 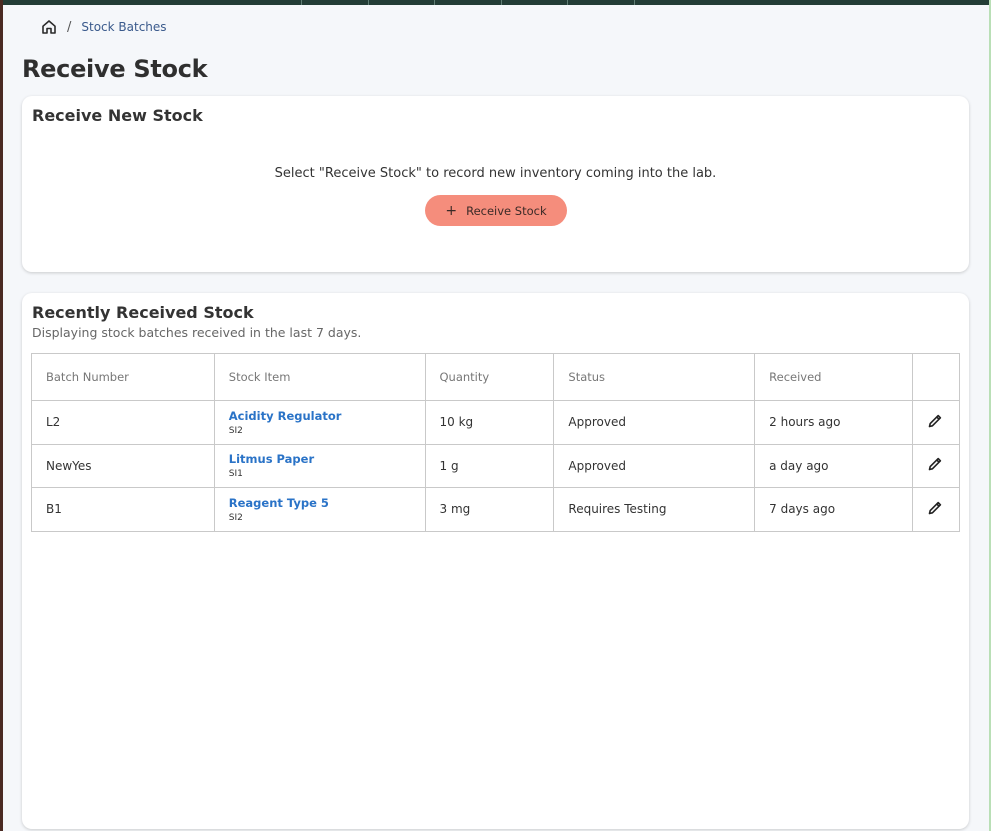 I want to click on column-header-actions, so click(x=936, y=377).